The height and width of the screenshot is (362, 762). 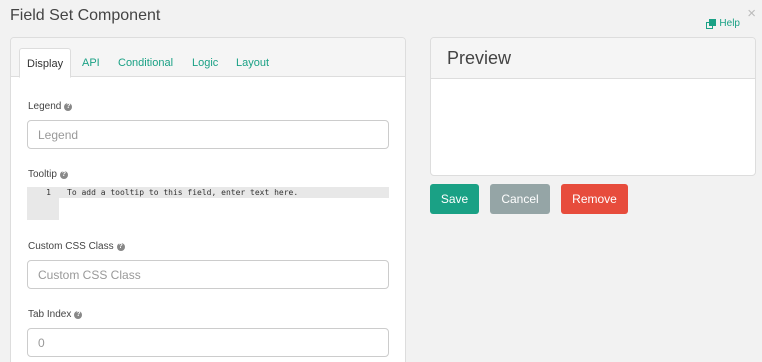 I want to click on close-icon: ×, so click(x=751, y=13).